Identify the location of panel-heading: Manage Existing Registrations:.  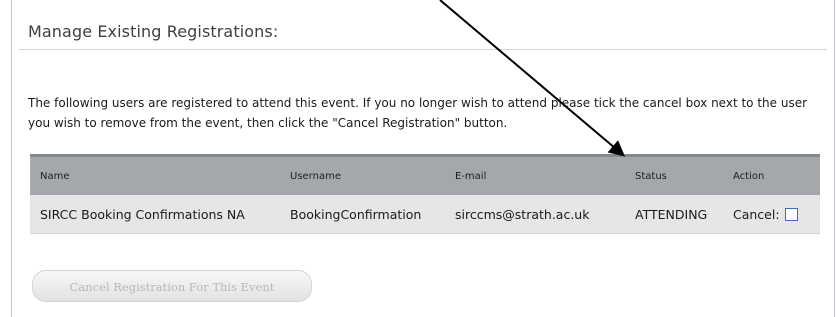
(153, 31).